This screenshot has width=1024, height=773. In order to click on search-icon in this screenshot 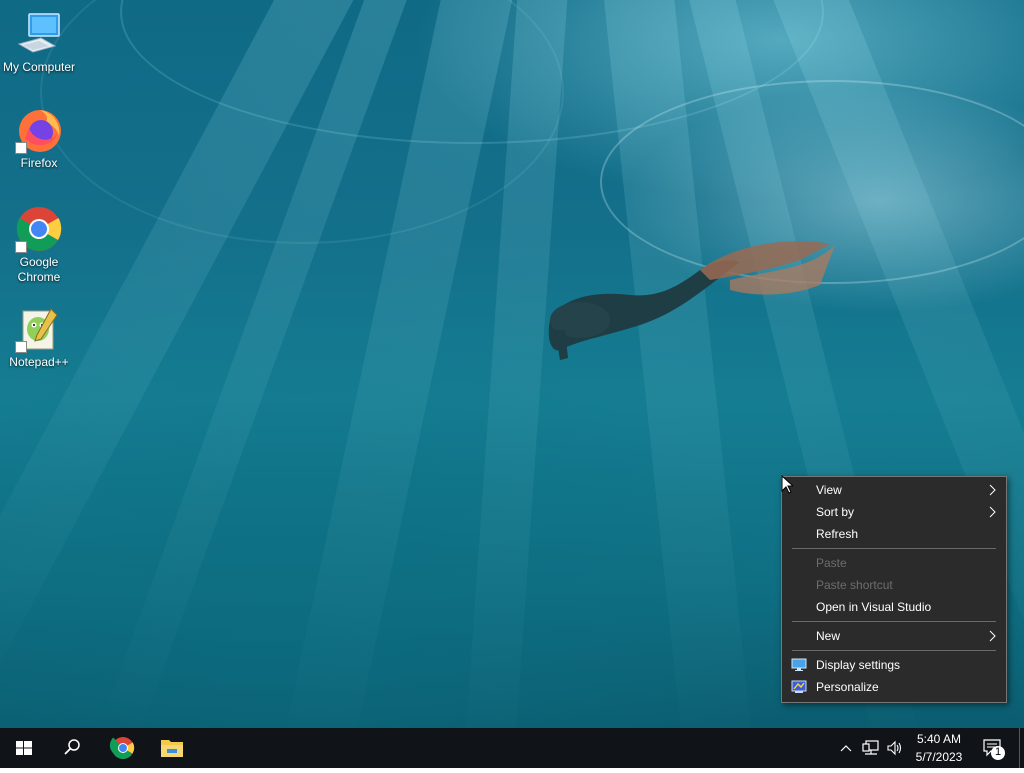, I will do `click(72, 747)`.